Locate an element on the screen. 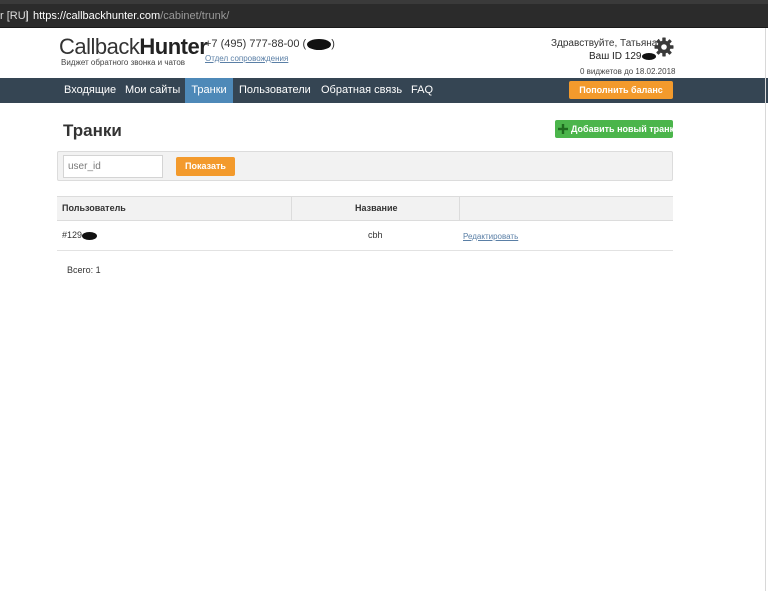 This screenshot has width=768, height=591. nav-item-faq: FAQ is located at coordinates (422, 90).